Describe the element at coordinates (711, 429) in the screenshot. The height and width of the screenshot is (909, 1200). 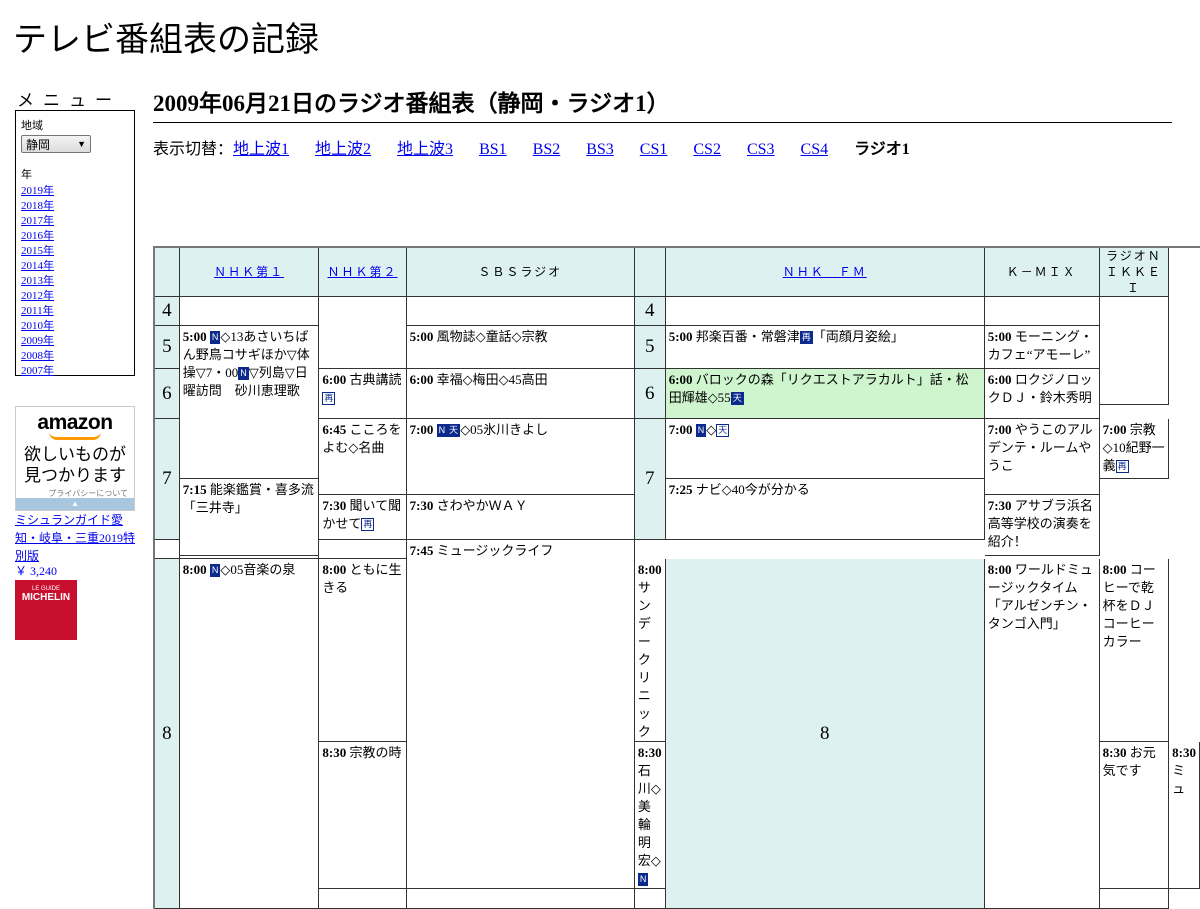
I see `program-title: ◇` at that location.